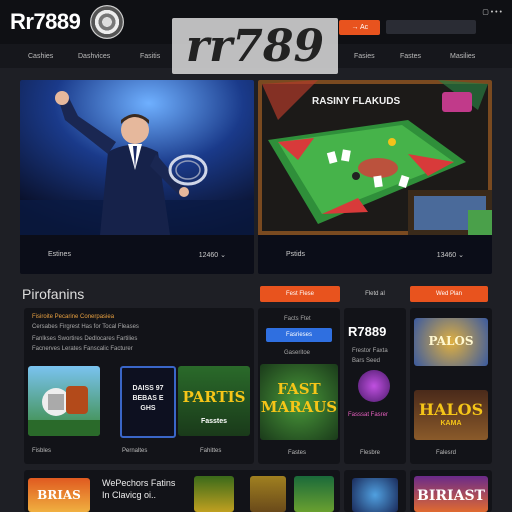  I want to click on site-logo: Rr7889, so click(45, 22).